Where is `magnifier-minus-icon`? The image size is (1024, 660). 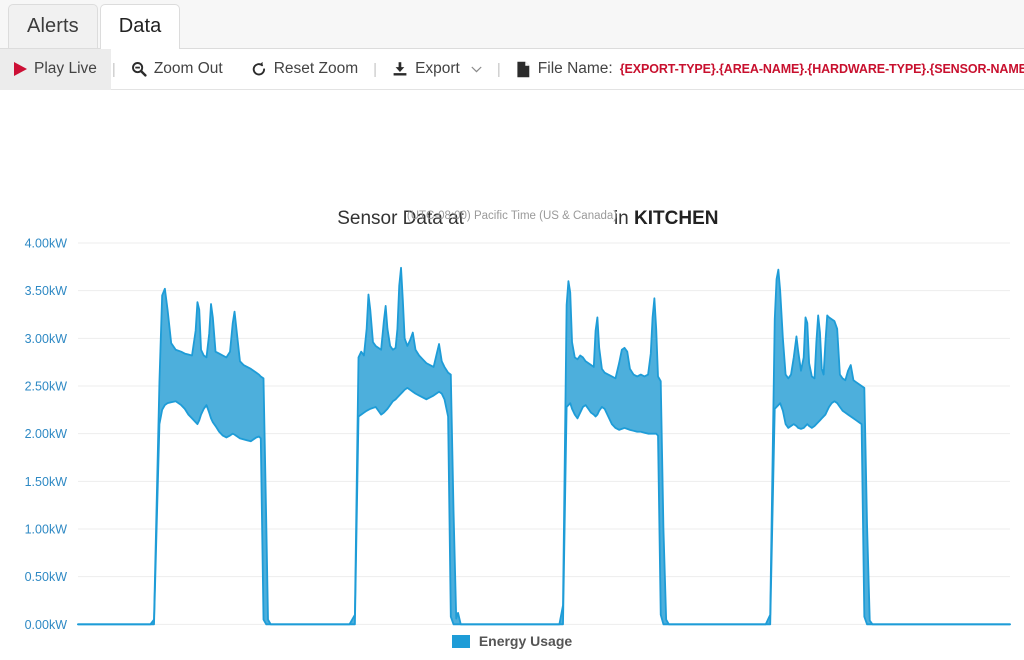
magnifier-minus-icon is located at coordinates (139, 69).